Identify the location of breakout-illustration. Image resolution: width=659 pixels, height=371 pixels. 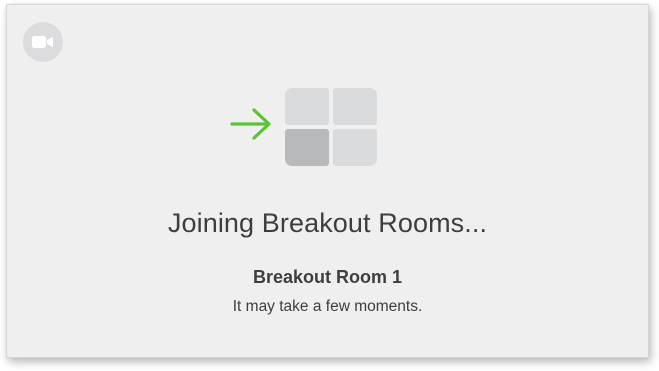
(303, 126).